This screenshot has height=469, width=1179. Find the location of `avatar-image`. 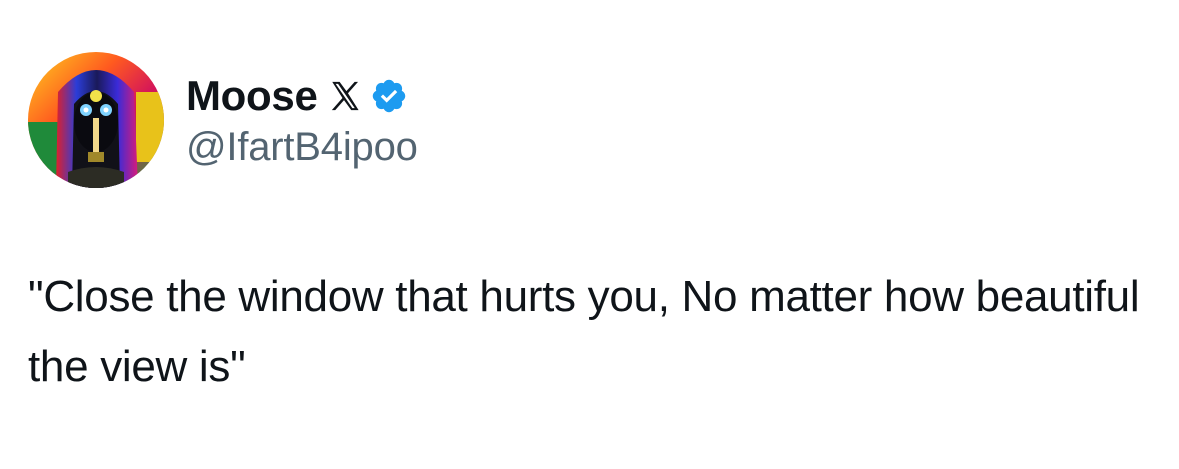

avatar-image is located at coordinates (96, 120).